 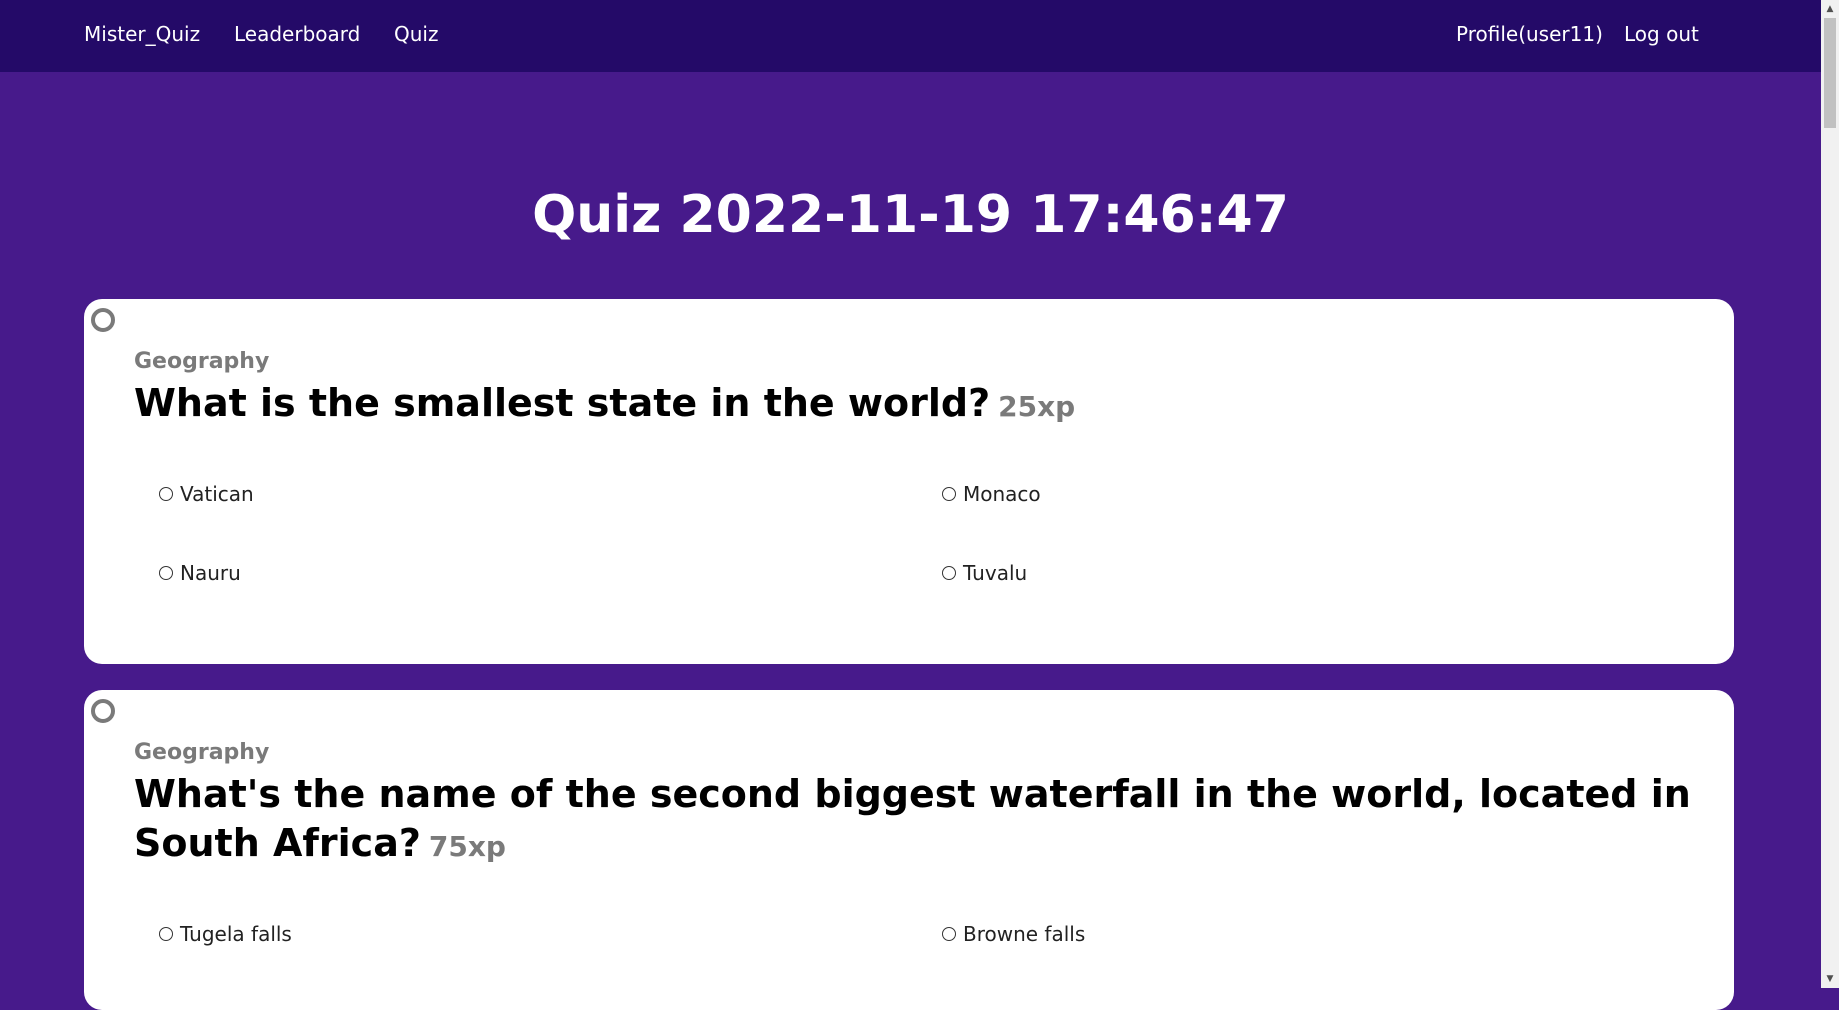 I want to click on answer-option: Nauru, so click(x=200, y=573).